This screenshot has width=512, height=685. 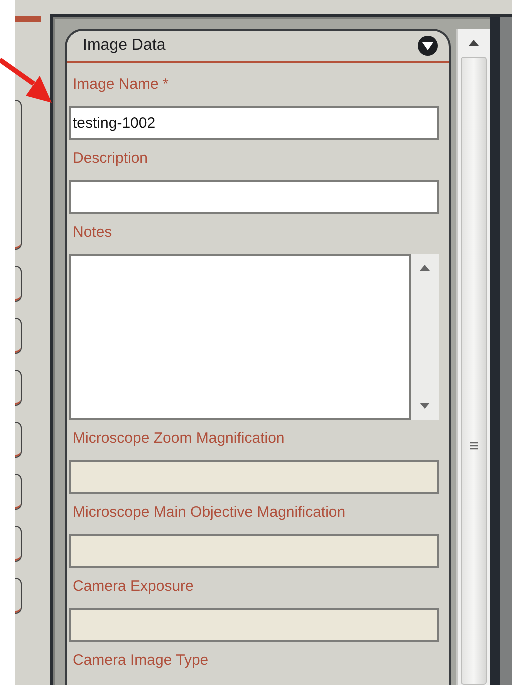 I want to click on scrollbar, so click(x=473, y=357).